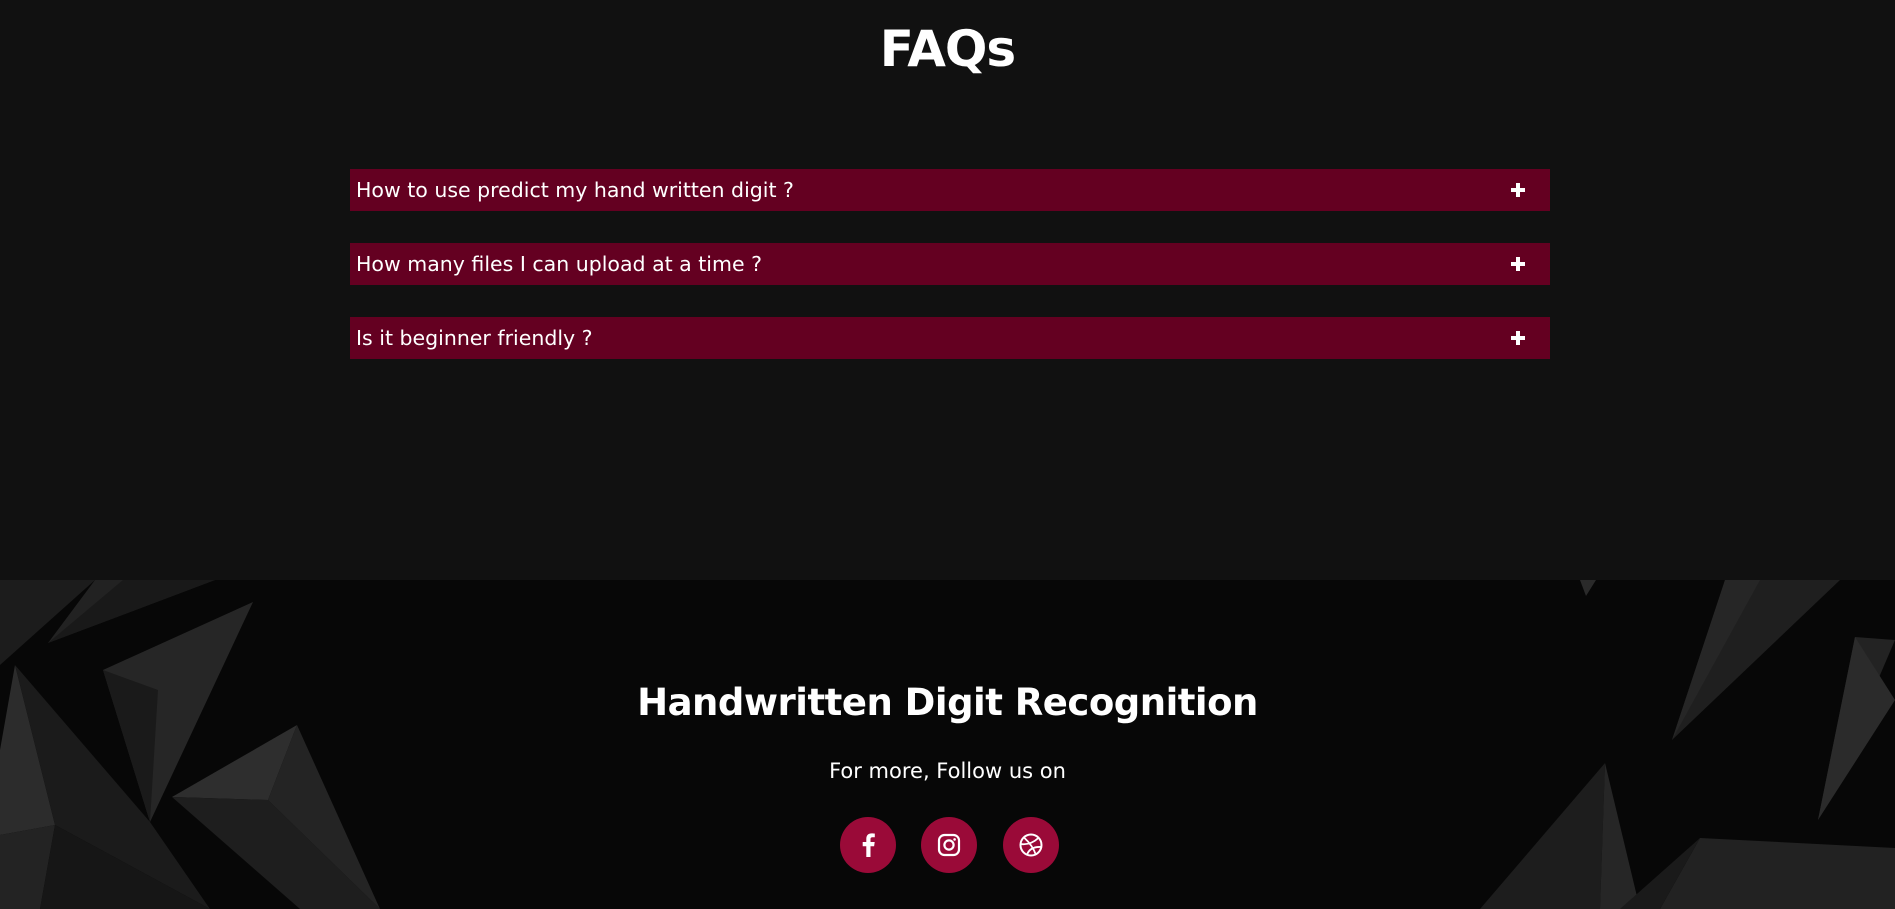 The image size is (1895, 909). I want to click on dribbble-icon, so click(1031, 845).